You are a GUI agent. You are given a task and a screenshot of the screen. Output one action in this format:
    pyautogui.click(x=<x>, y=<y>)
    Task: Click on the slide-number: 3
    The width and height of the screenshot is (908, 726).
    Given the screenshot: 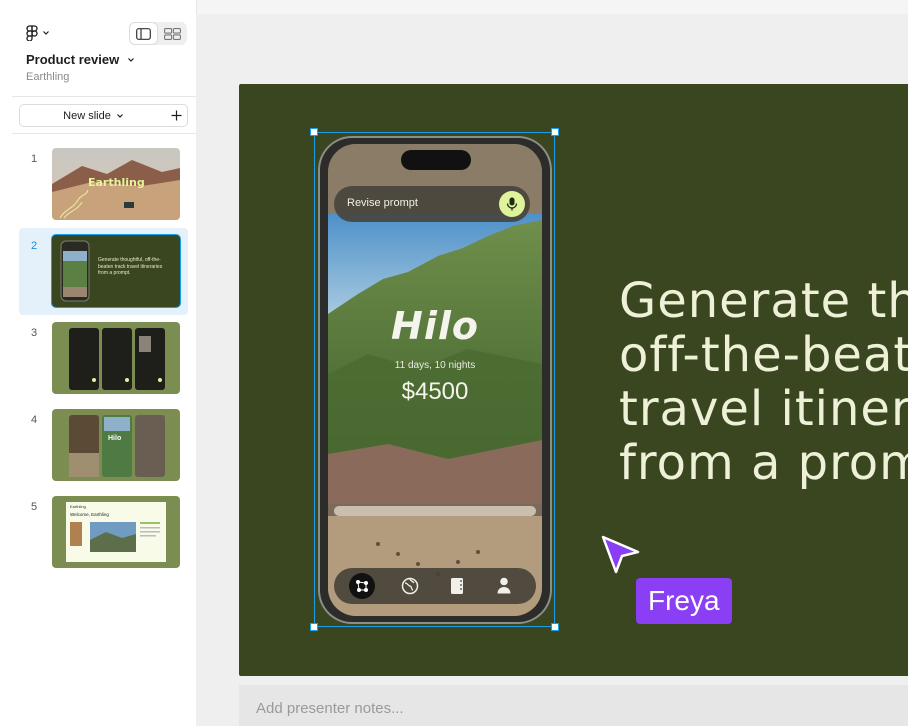 What is the action you would take?
    pyautogui.click(x=34, y=333)
    